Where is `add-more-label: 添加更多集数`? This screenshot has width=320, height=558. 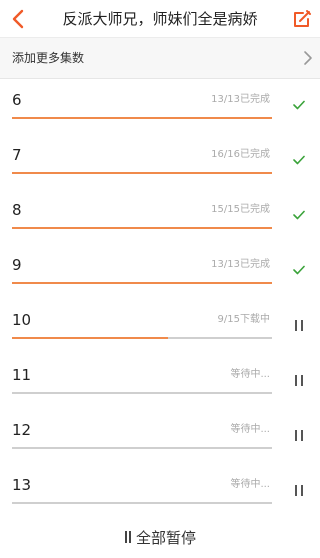
add-more-label: 添加更多集数 is located at coordinates (48, 58).